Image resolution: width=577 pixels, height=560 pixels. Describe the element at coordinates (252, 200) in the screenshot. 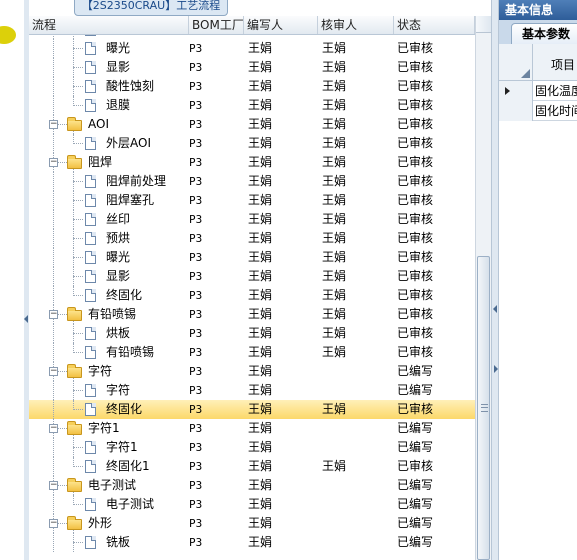

I see `table-row: 阻焊塞孔 P3 王娟 王娟 已审核` at that location.